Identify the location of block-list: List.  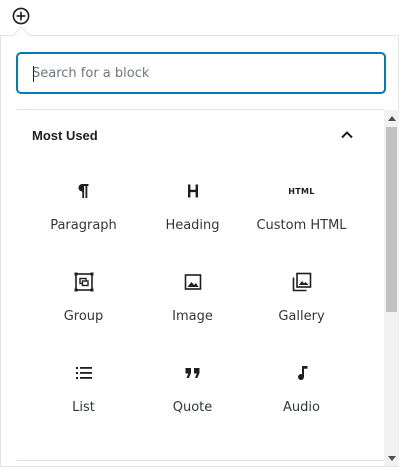
(83, 398).